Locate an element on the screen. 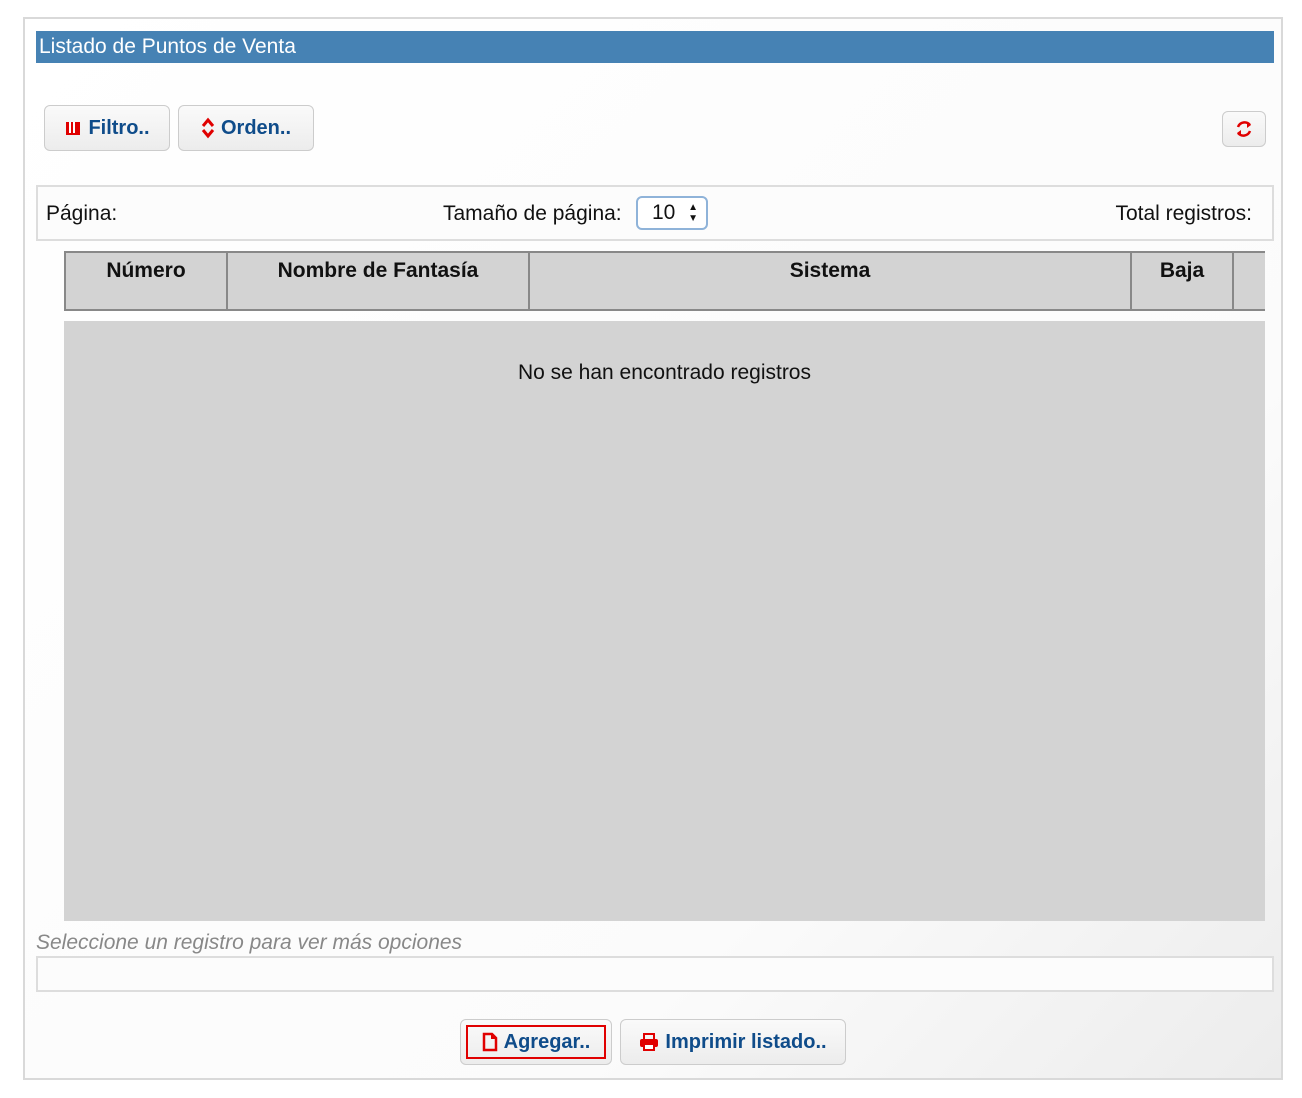  filter-label: Filtro.. is located at coordinates (119, 127).